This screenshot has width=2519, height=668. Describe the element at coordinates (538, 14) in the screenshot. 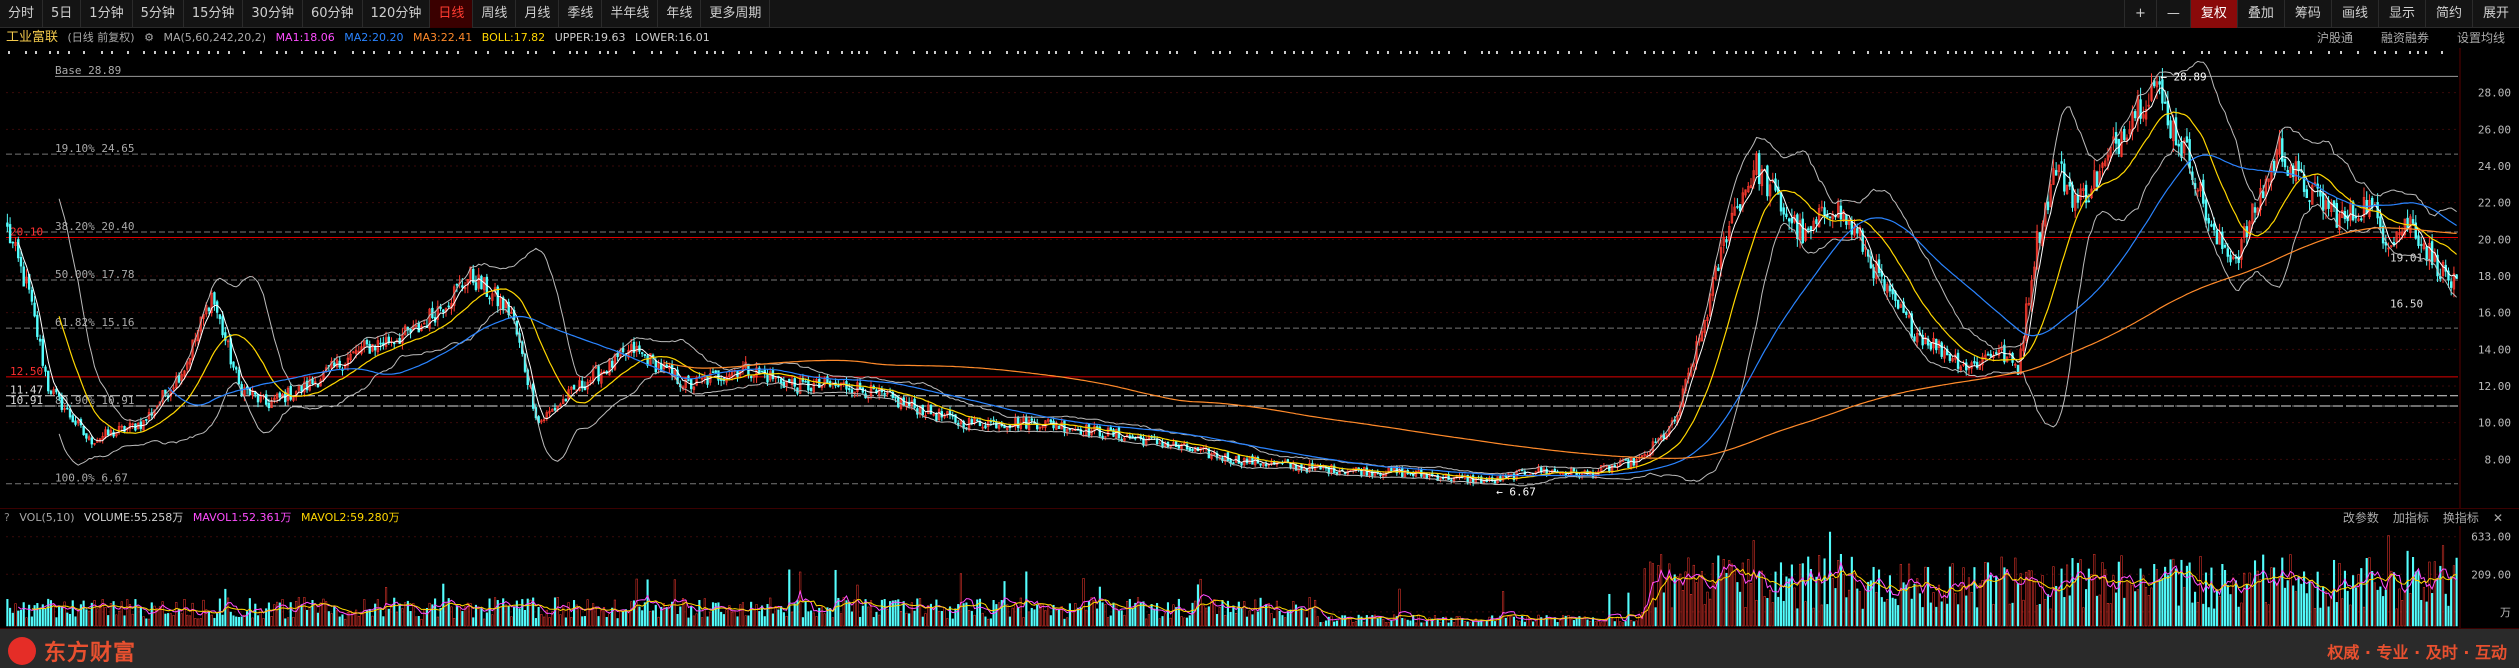

I see `tab-timeframe: 月线` at that location.